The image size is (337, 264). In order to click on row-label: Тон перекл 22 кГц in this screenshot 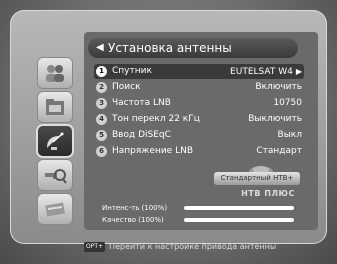, I will do `click(156, 119)`.